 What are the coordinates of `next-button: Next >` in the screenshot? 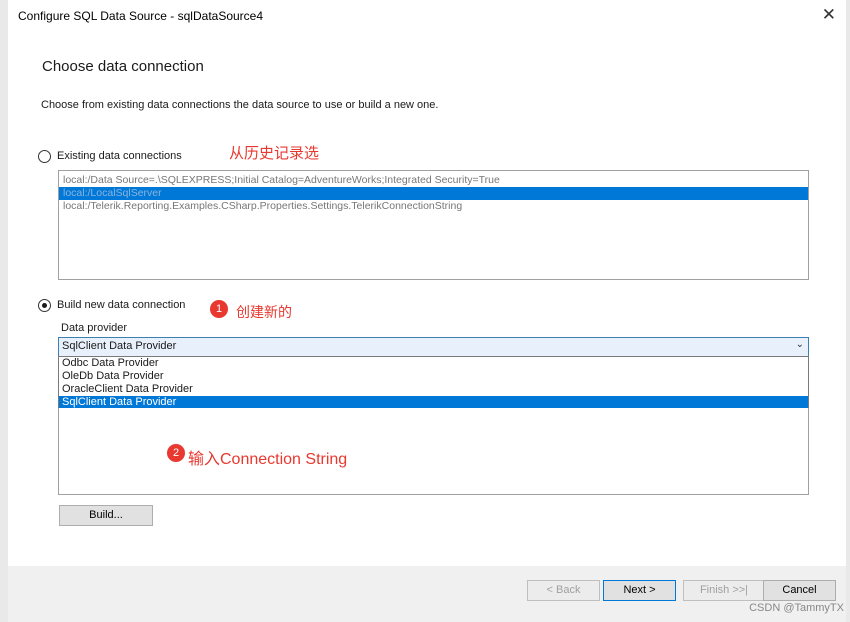 It's located at (639, 590).